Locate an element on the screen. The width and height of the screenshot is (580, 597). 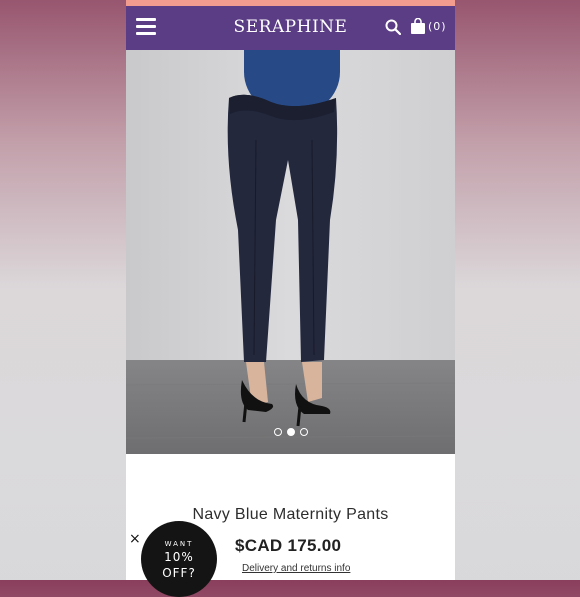
site-header: SERAPHINE (0) is located at coordinates (290, 28).